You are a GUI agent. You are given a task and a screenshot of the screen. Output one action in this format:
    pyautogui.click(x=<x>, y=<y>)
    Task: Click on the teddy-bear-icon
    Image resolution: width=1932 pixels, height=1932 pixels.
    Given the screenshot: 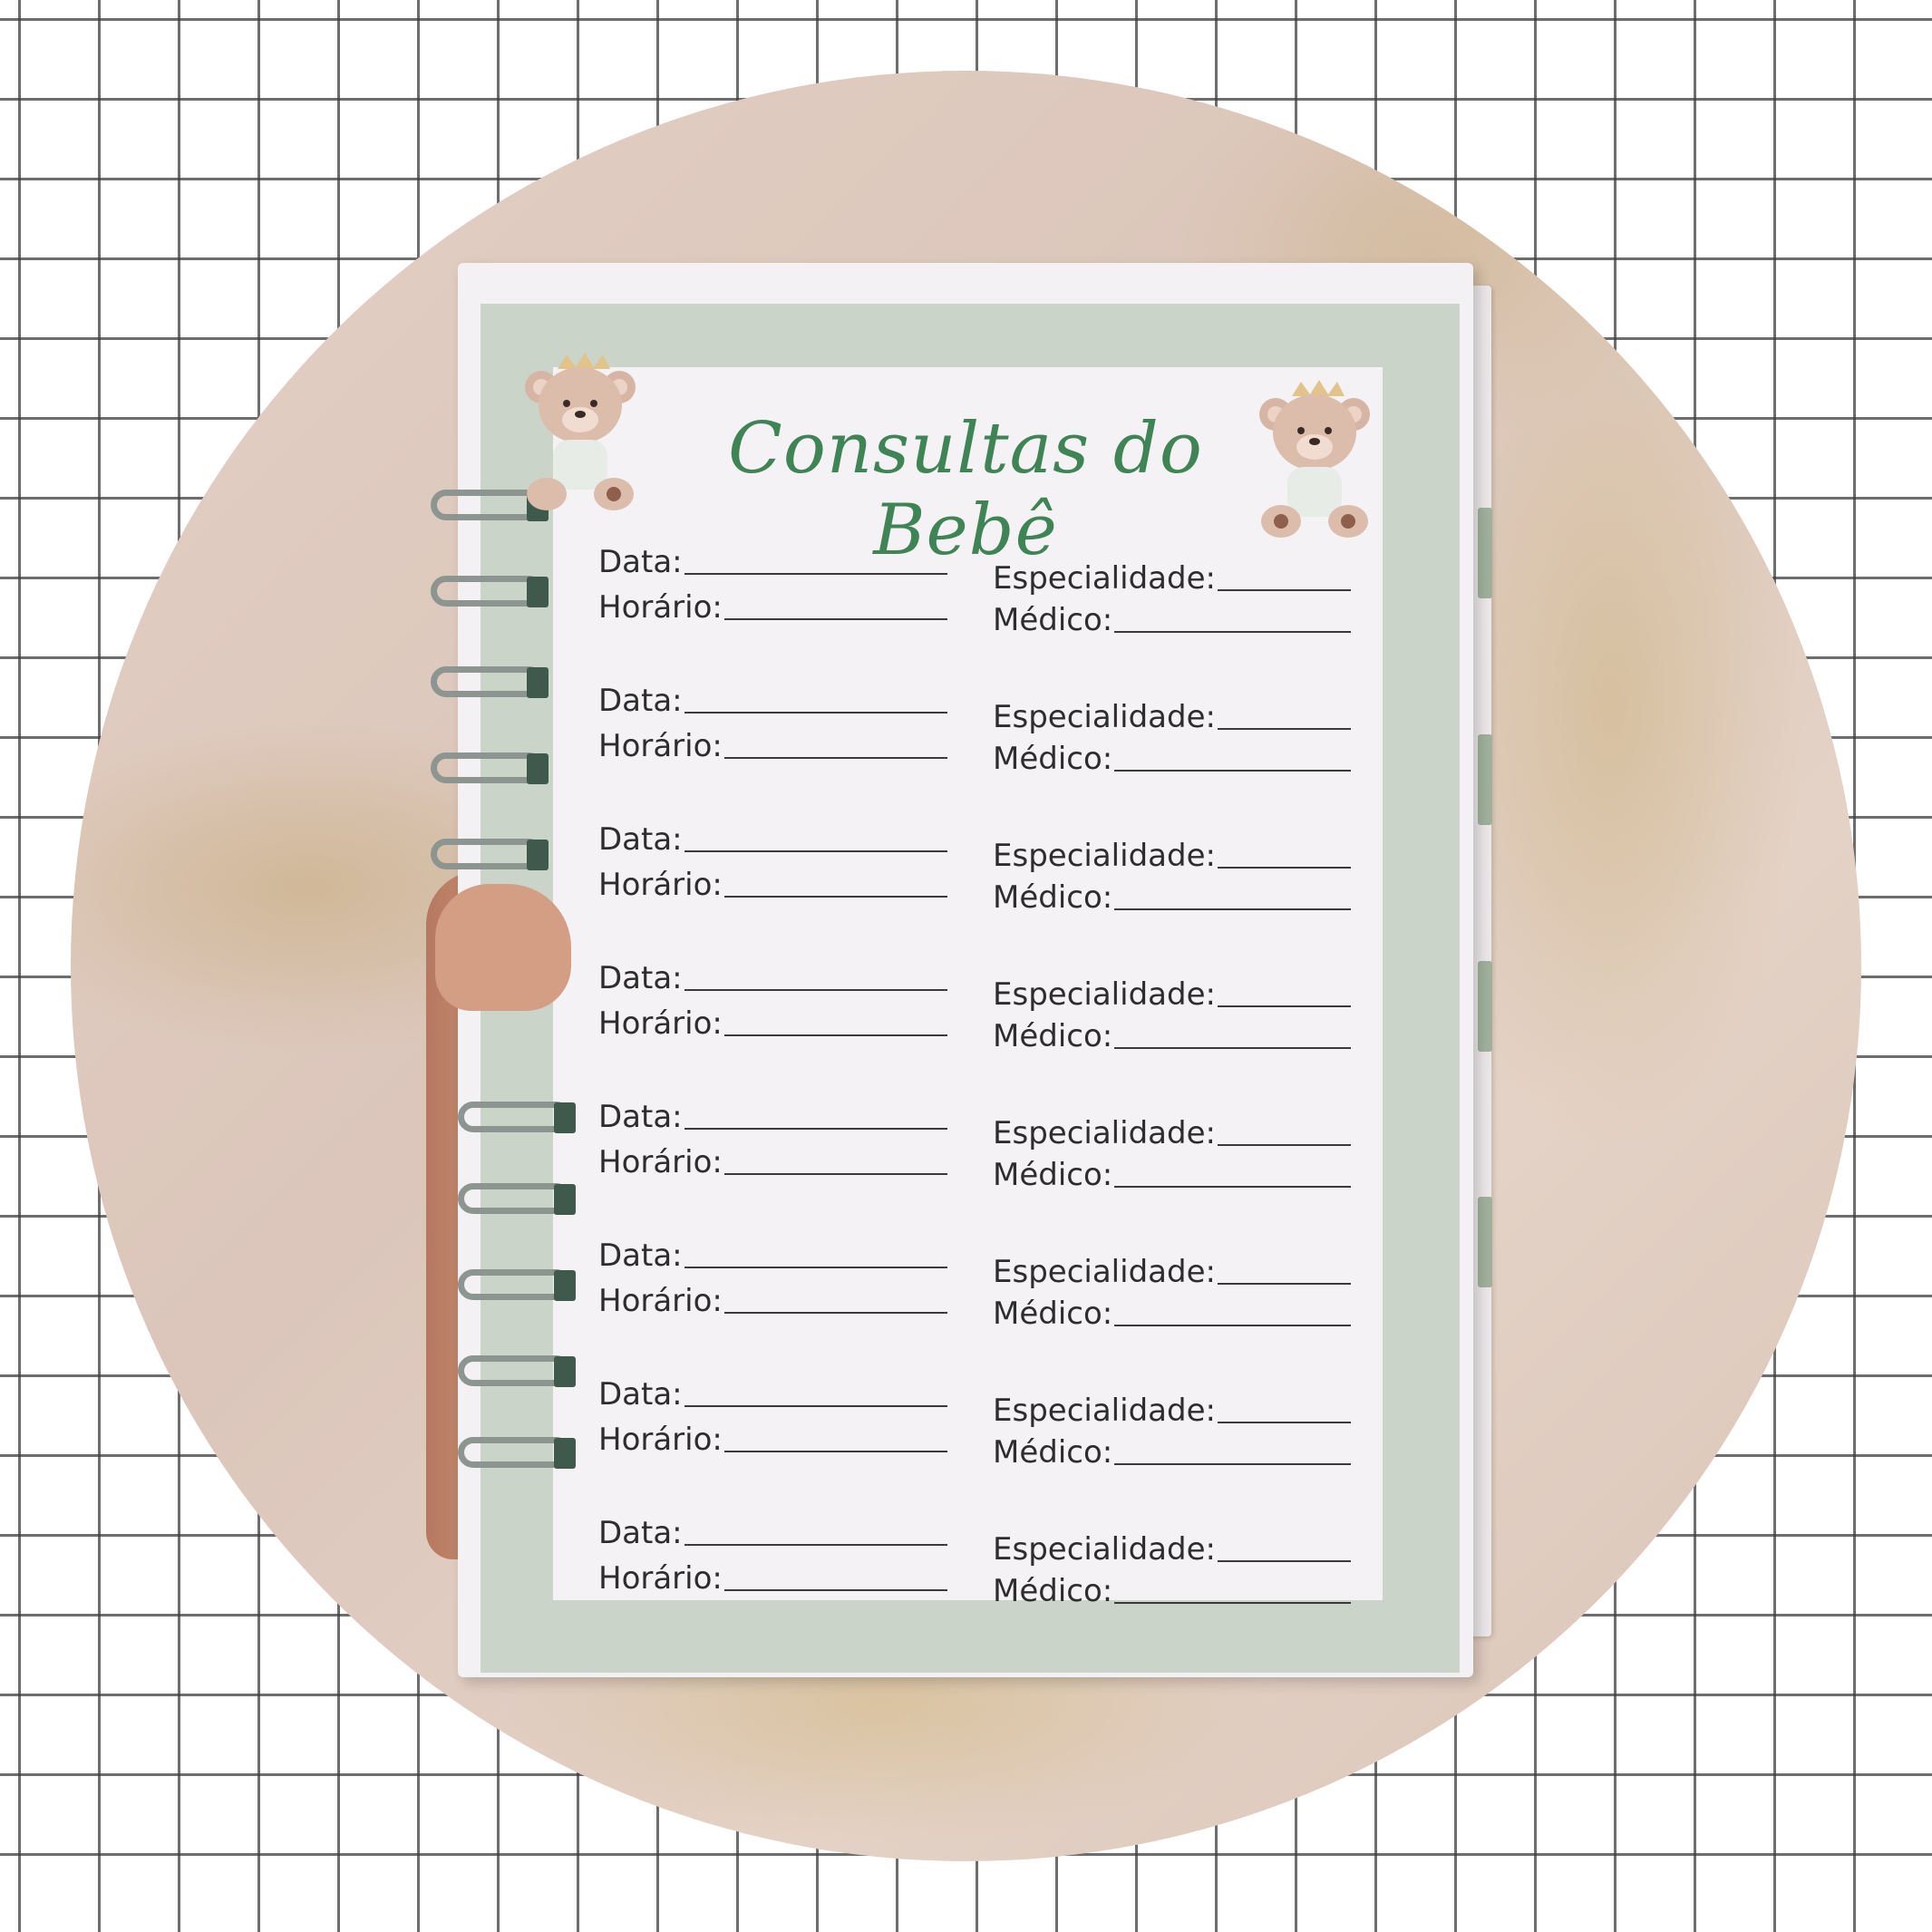 What is the action you would take?
    pyautogui.click(x=581, y=431)
    